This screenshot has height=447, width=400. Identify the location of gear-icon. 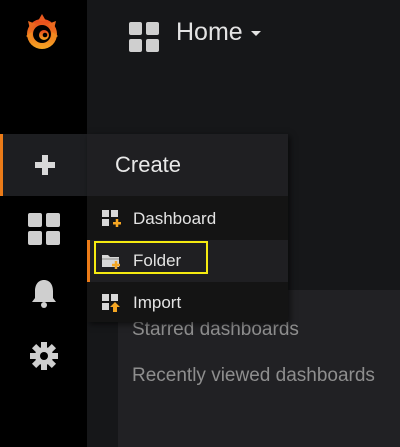
(43, 356).